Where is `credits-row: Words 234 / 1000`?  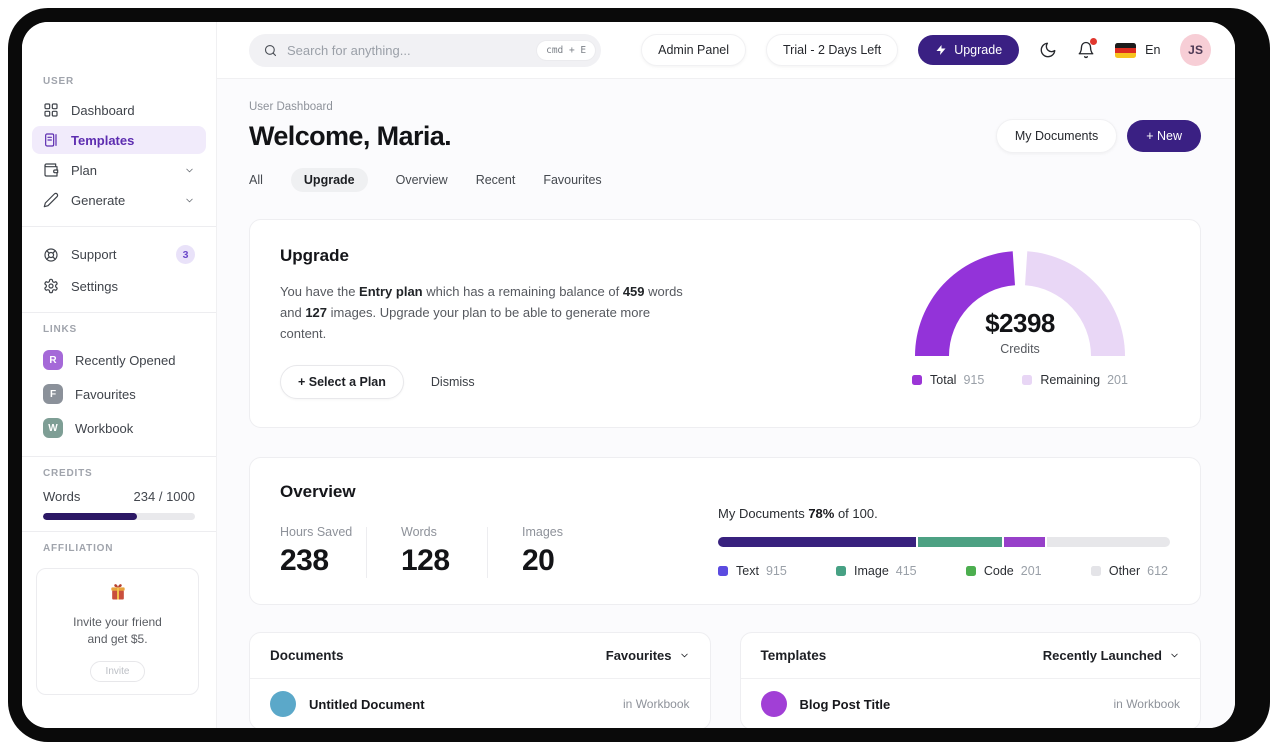 credits-row: Words 234 / 1000 is located at coordinates (119, 496).